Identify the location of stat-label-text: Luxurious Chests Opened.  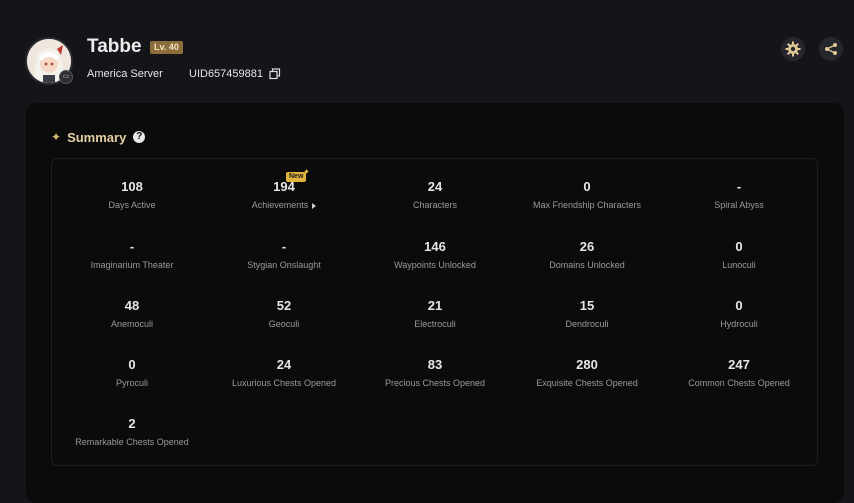
(284, 383).